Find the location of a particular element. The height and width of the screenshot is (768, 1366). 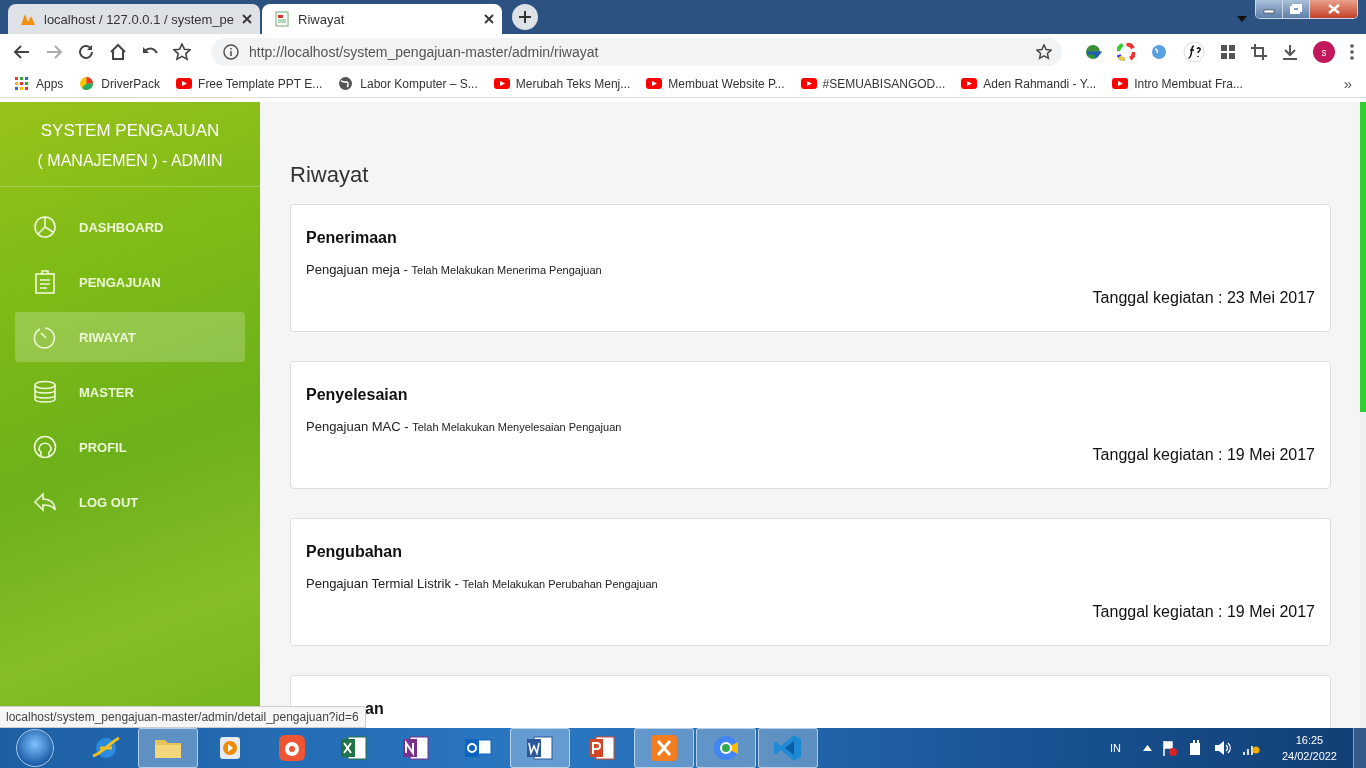

profile-avatar: s is located at coordinates (1324, 52).